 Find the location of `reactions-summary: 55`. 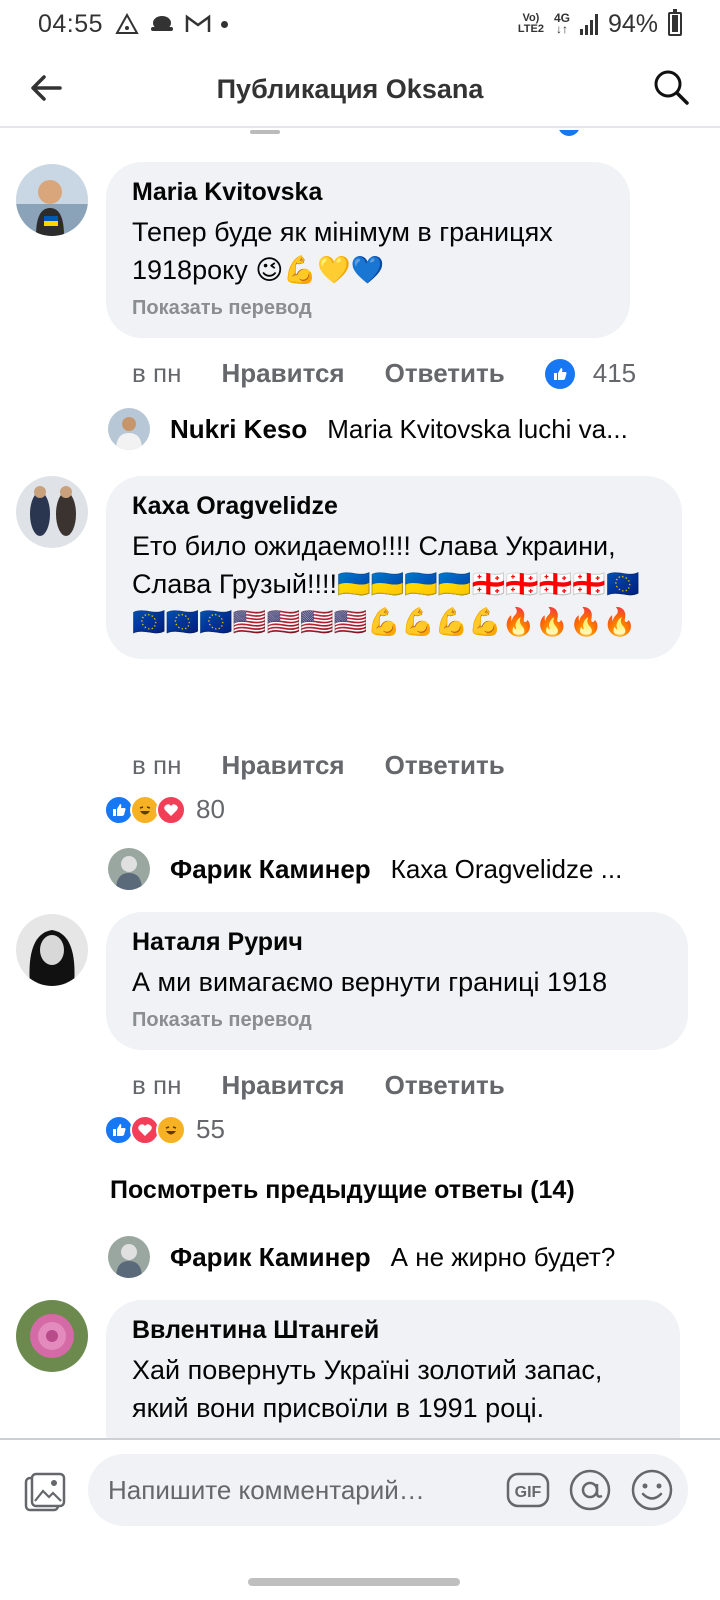

reactions-summary: 55 is located at coordinates (164, 1129).